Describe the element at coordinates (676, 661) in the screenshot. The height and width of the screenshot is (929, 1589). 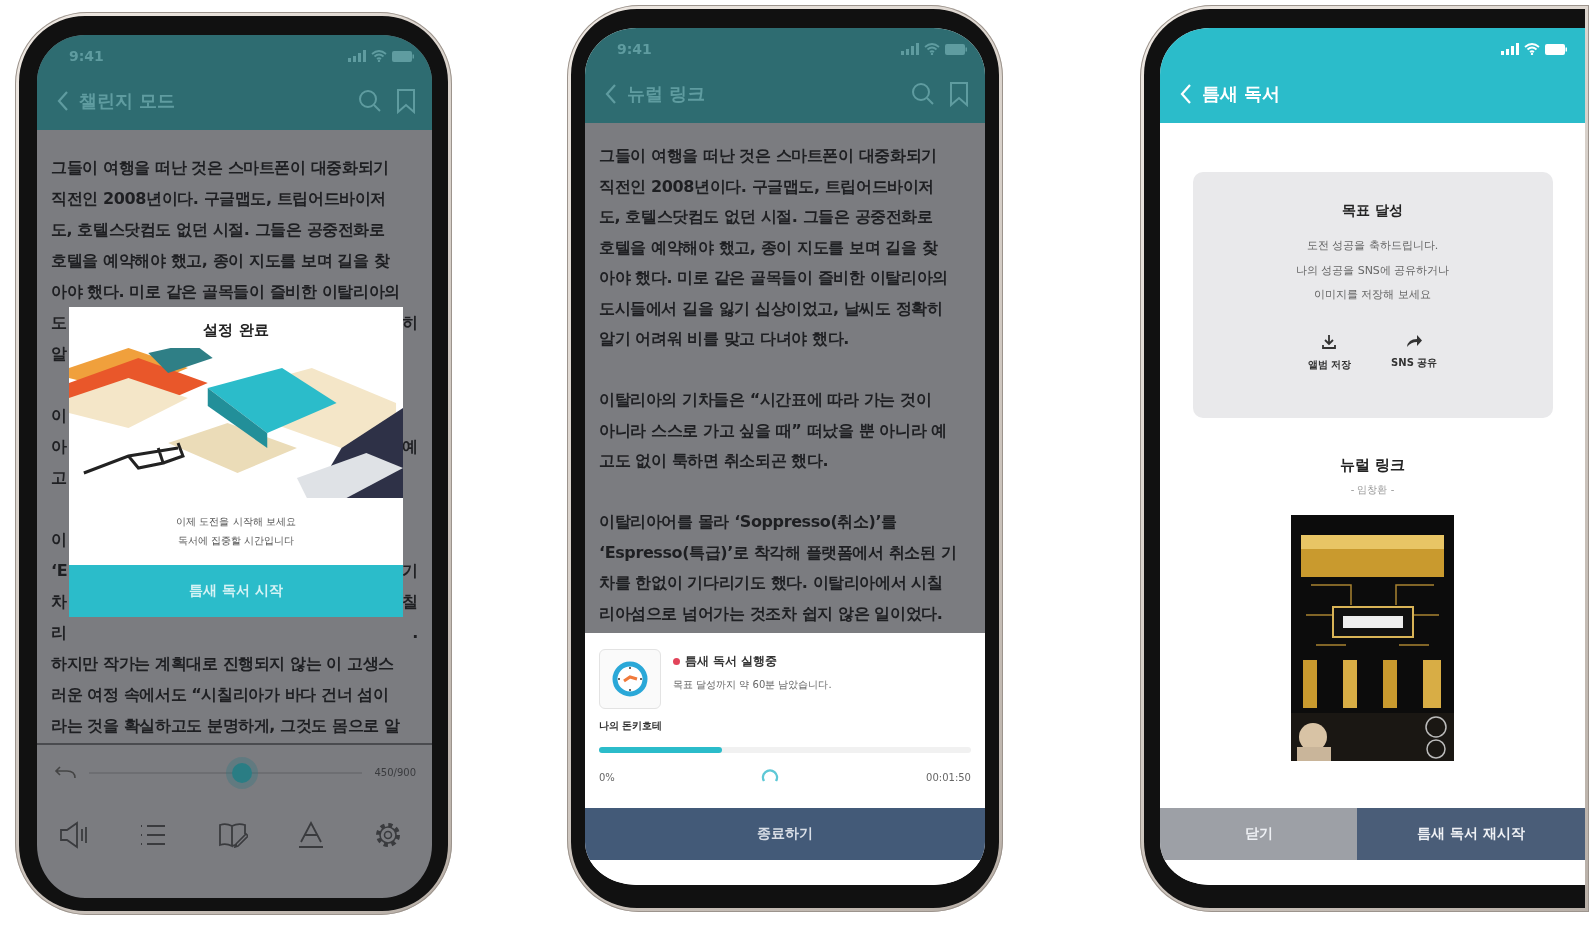
I see `status-dot-icon` at that location.